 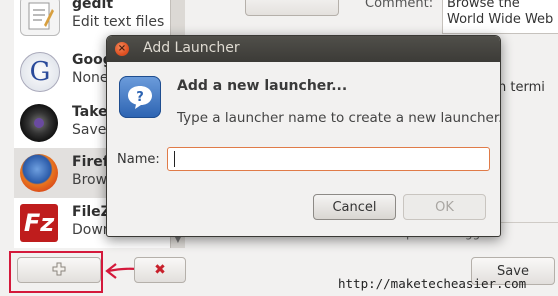 What do you see at coordinates (354, 207) in the screenshot?
I see `cancel-button: Cancel` at bounding box center [354, 207].